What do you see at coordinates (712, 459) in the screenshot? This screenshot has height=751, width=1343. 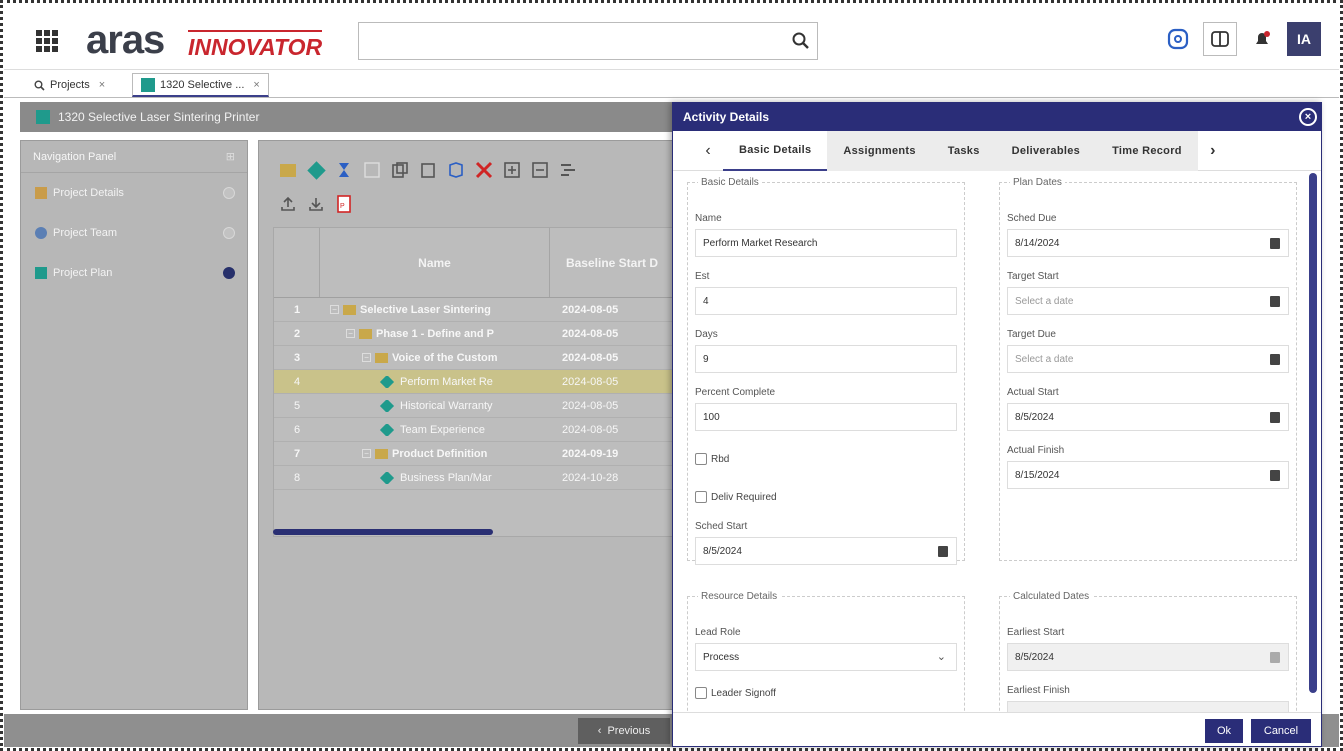 I see `rbd-checkbox: Rbd` at bounding box center [712, 459].